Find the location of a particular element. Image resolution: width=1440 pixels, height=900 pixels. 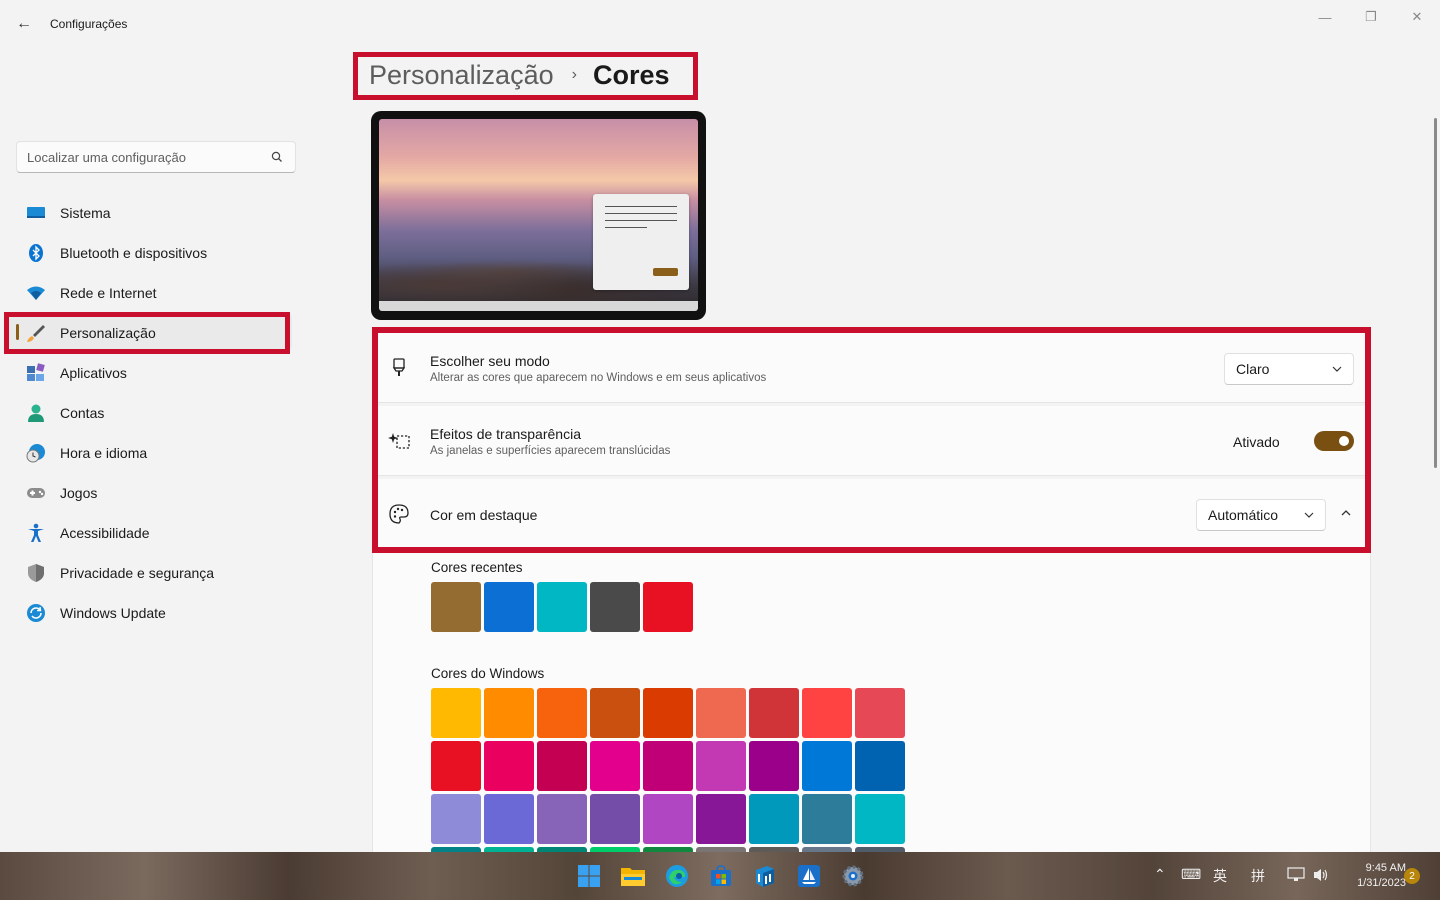

mode-dropdown: Claro is located at coordinates (1289, 369).